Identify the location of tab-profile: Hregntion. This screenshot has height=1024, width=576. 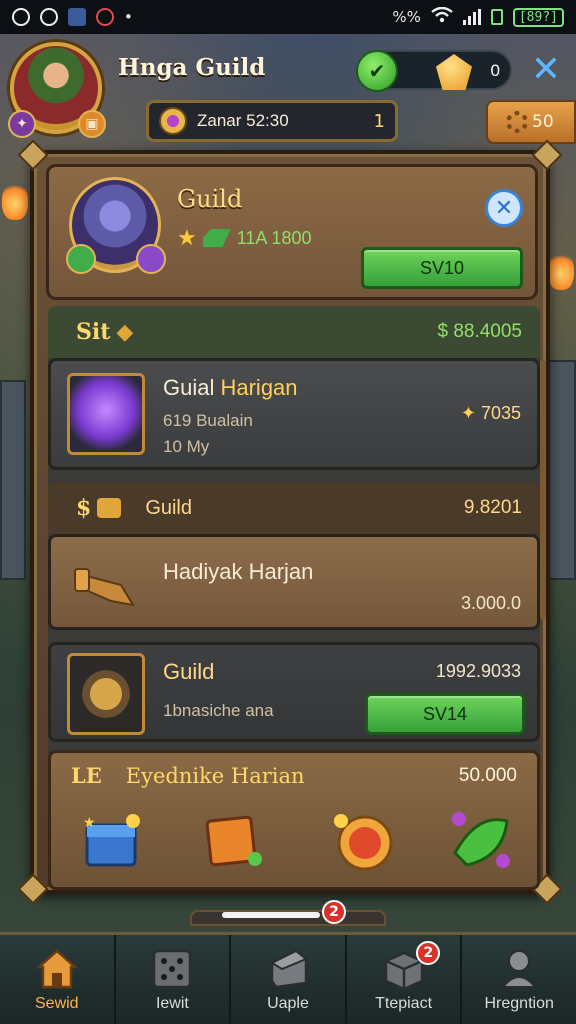
(519, 979).